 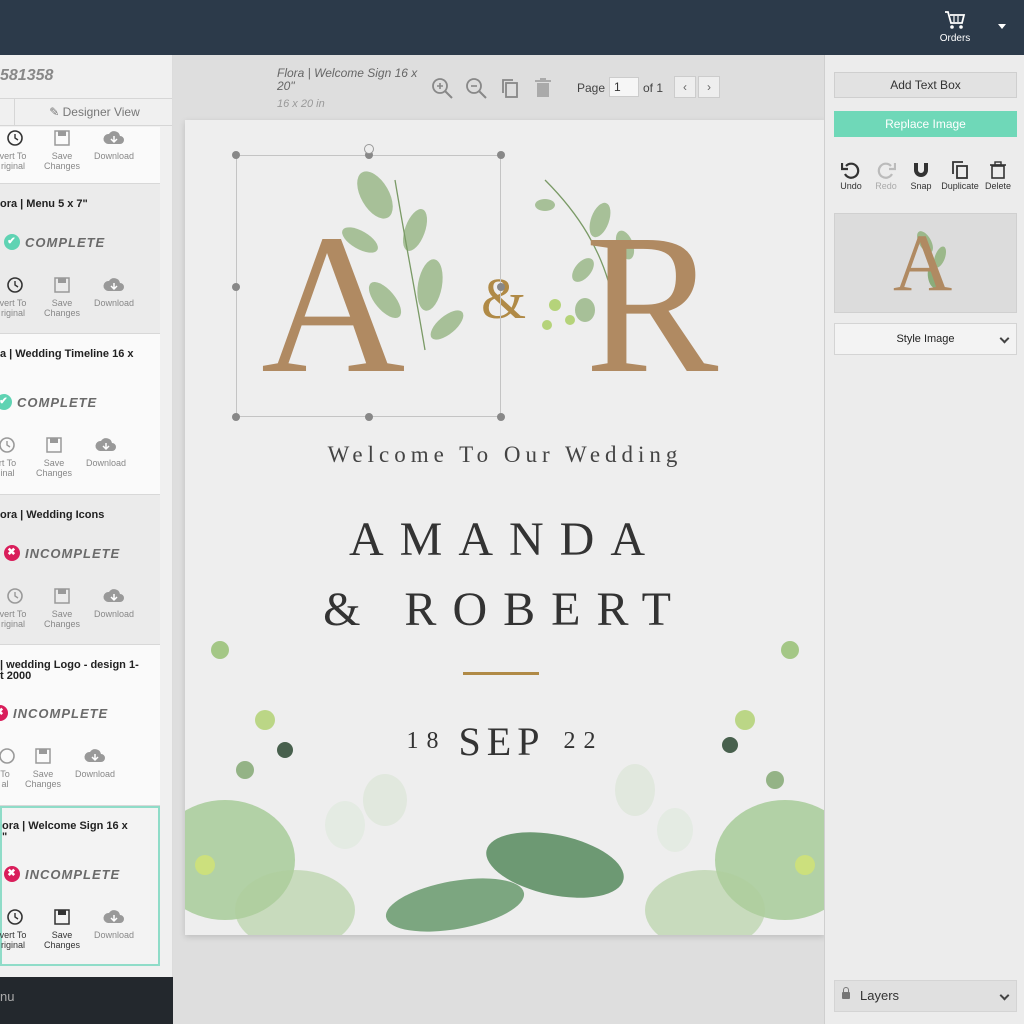 I want to click on date-month: SEP, so click(x=502, y=741).